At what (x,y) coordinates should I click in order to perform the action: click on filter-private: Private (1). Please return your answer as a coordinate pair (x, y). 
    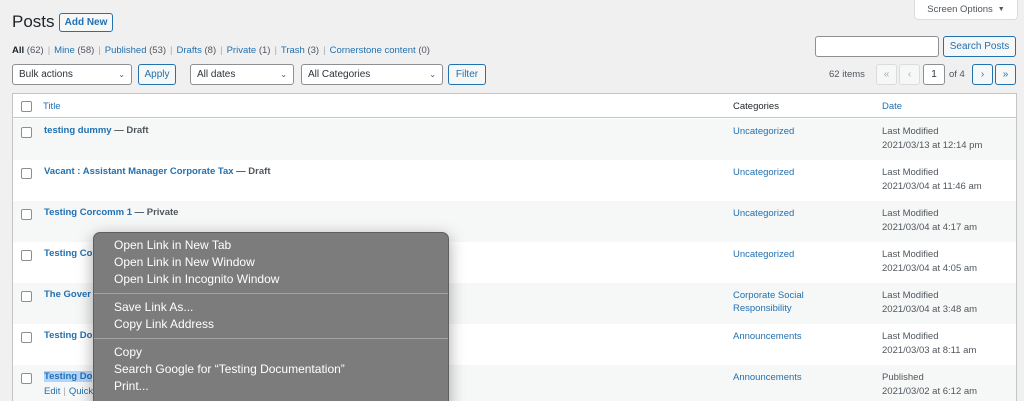
    Looking at the image, I should click on (249, 50).